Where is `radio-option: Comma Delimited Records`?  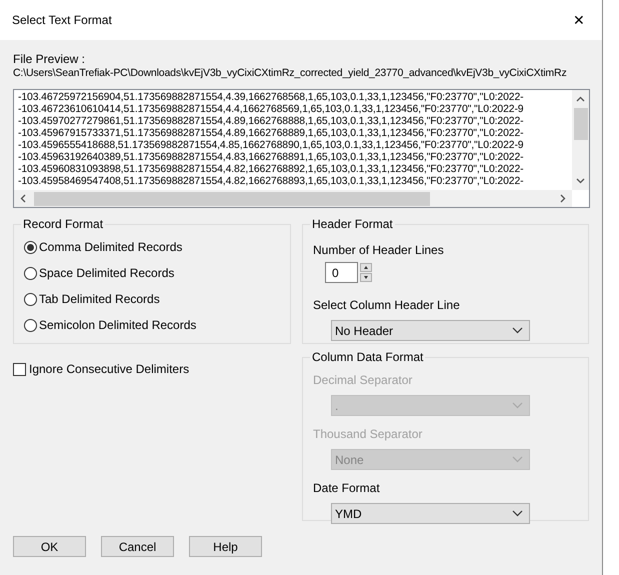
radio-option: Comma Delimited Records is located at coordinates (157, 247).